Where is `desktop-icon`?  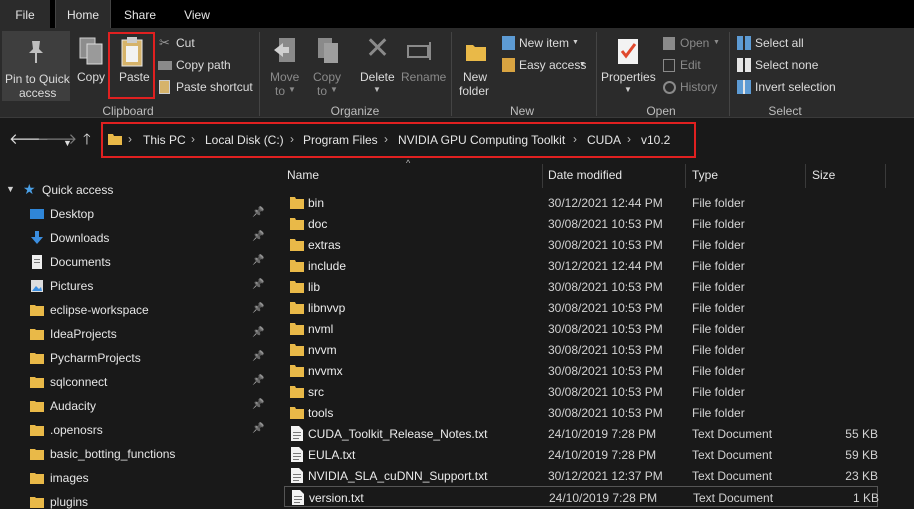 desktop-icon is located at coordinates (37, 214).